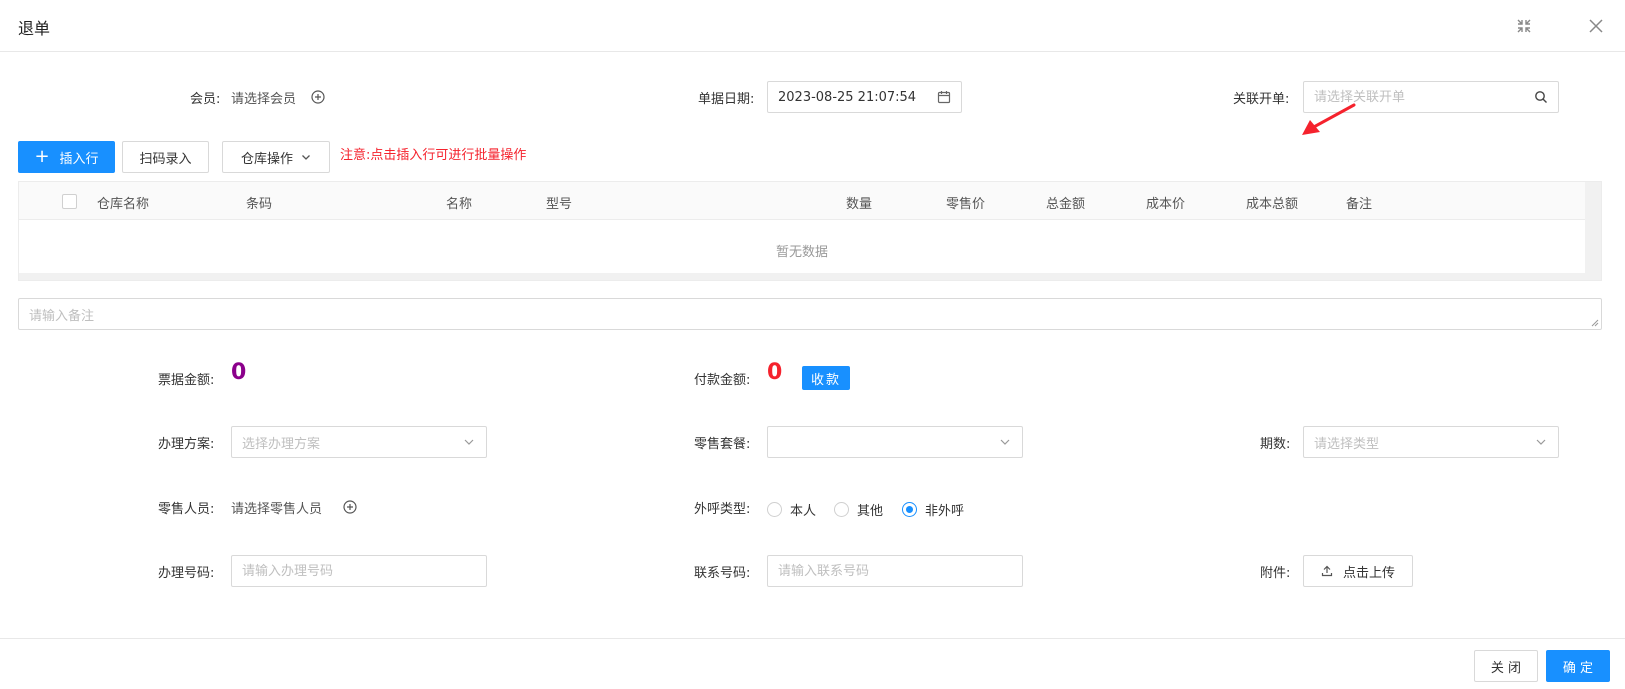  I want to click on vertical-scrollbar, so click(1593, 231).